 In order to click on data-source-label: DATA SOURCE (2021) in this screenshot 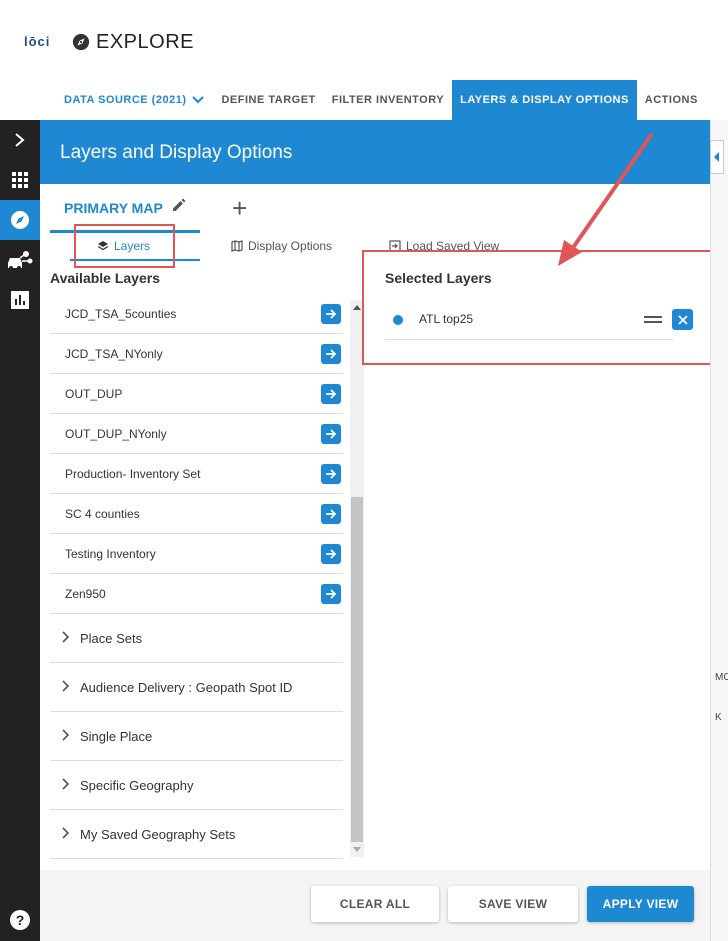, I will do `click(125, 100)`.